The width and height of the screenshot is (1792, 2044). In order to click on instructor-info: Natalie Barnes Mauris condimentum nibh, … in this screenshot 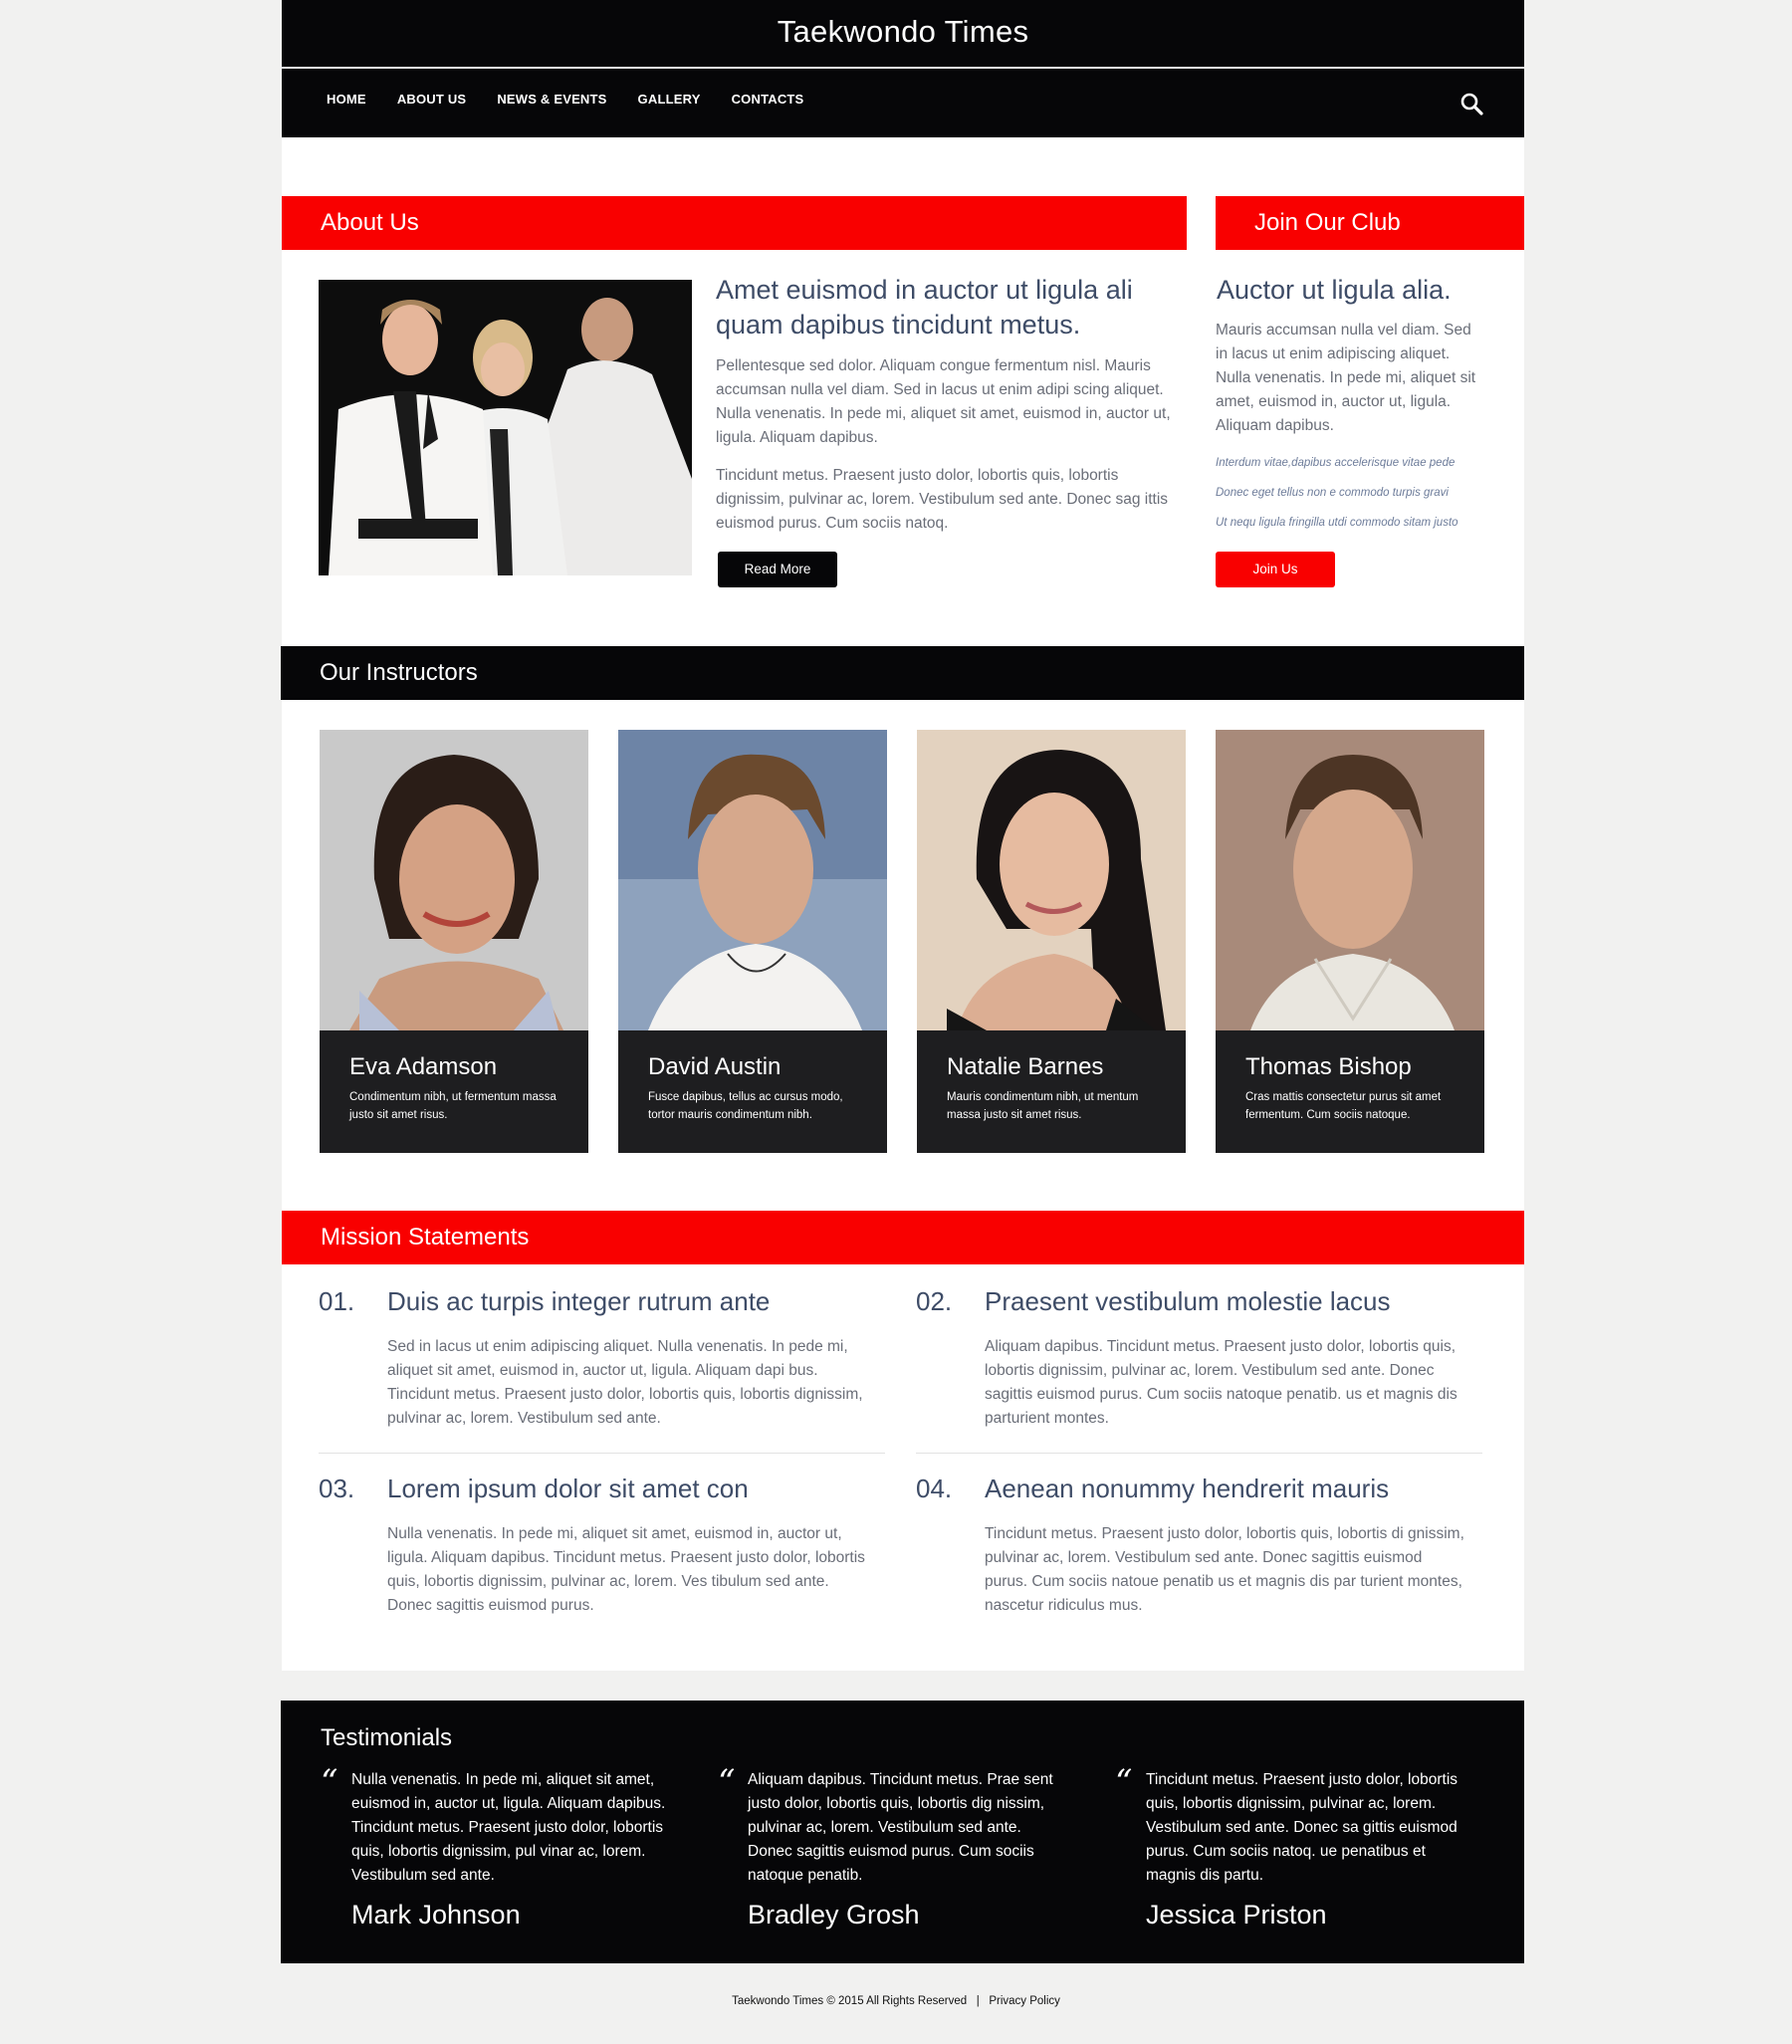, I will do `click(1051, 1091)`.